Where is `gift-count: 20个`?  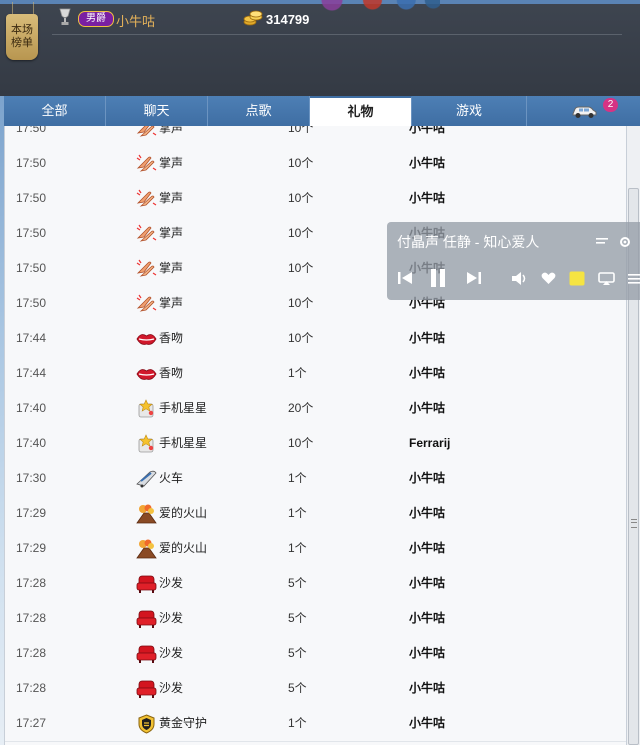 gift-count: 20个 is located at coordinates (301, 408).